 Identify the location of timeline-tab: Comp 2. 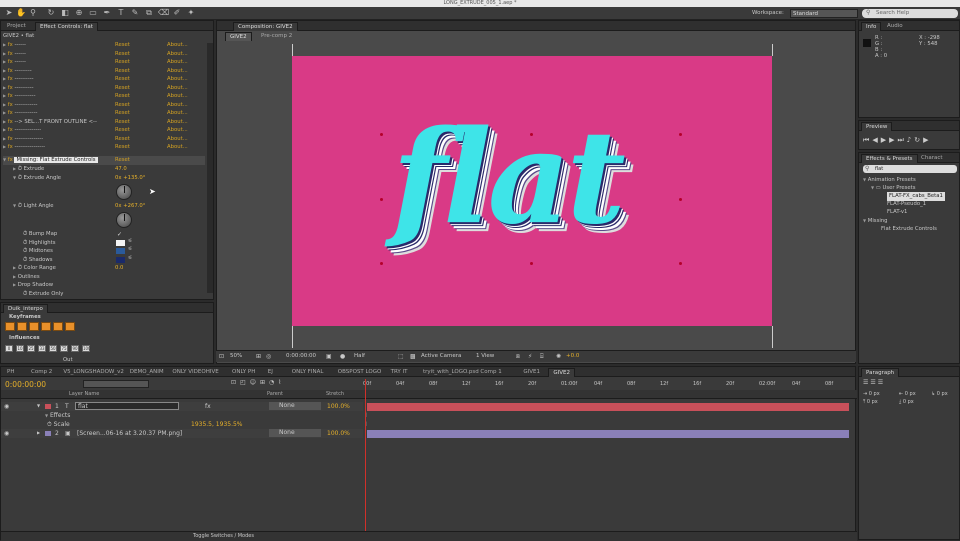
(41, 372).